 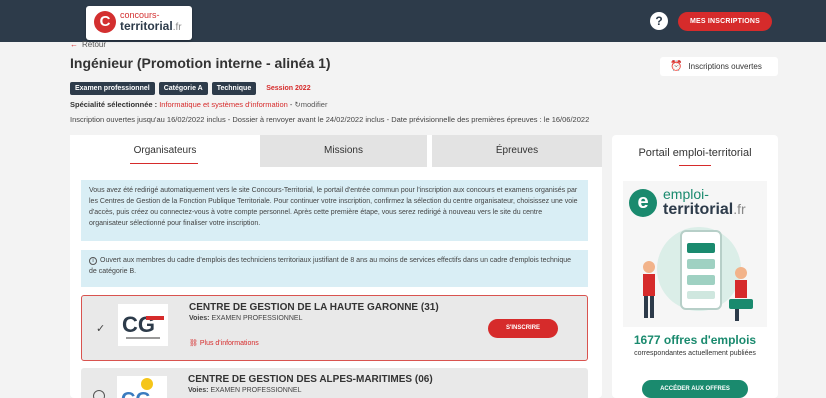 What do you see at coordinates (695, 353) in the screenshot?
I see `offres-caption: correspondantes actuellement publiées` at bounding box center [695, 353].